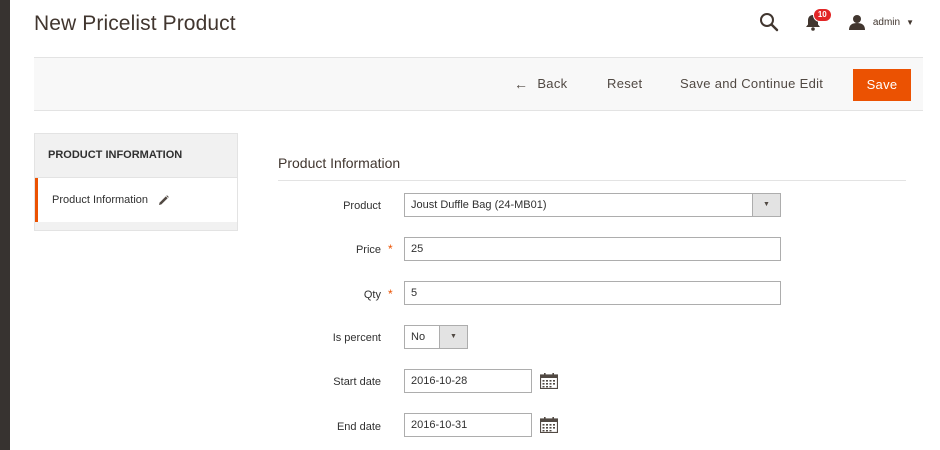 This screenshot has height=450, width=940. I want to click on product-select: Joust Duffle Bag (24-MB01) ▼, so click(592, 205).